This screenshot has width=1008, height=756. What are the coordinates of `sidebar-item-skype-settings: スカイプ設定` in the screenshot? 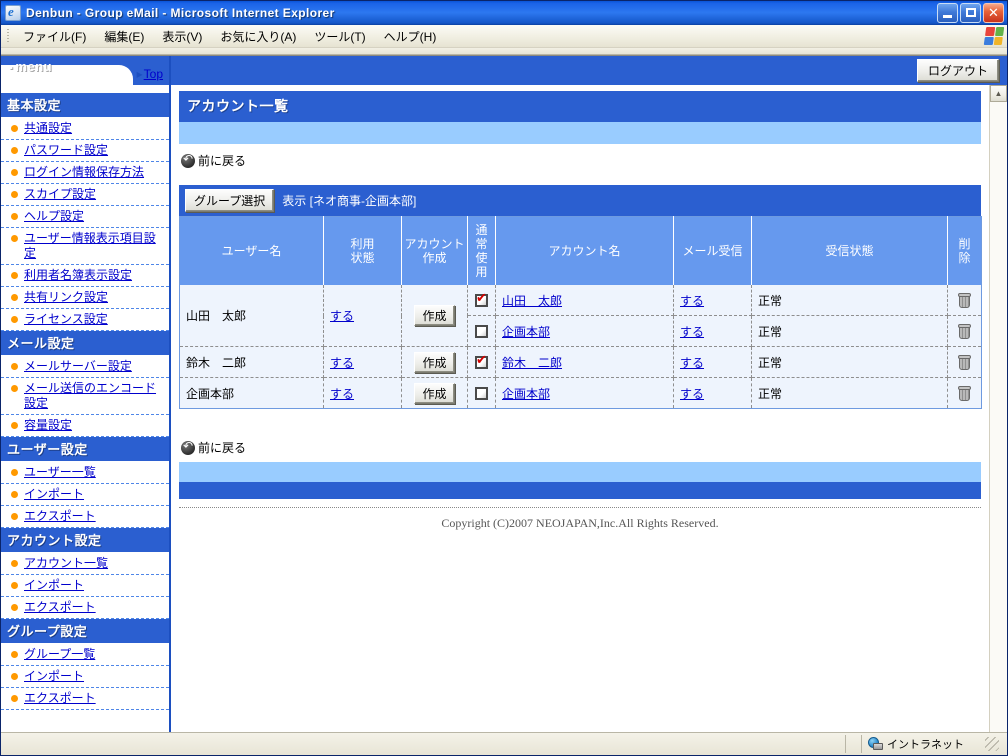 It's located at (85, 195).